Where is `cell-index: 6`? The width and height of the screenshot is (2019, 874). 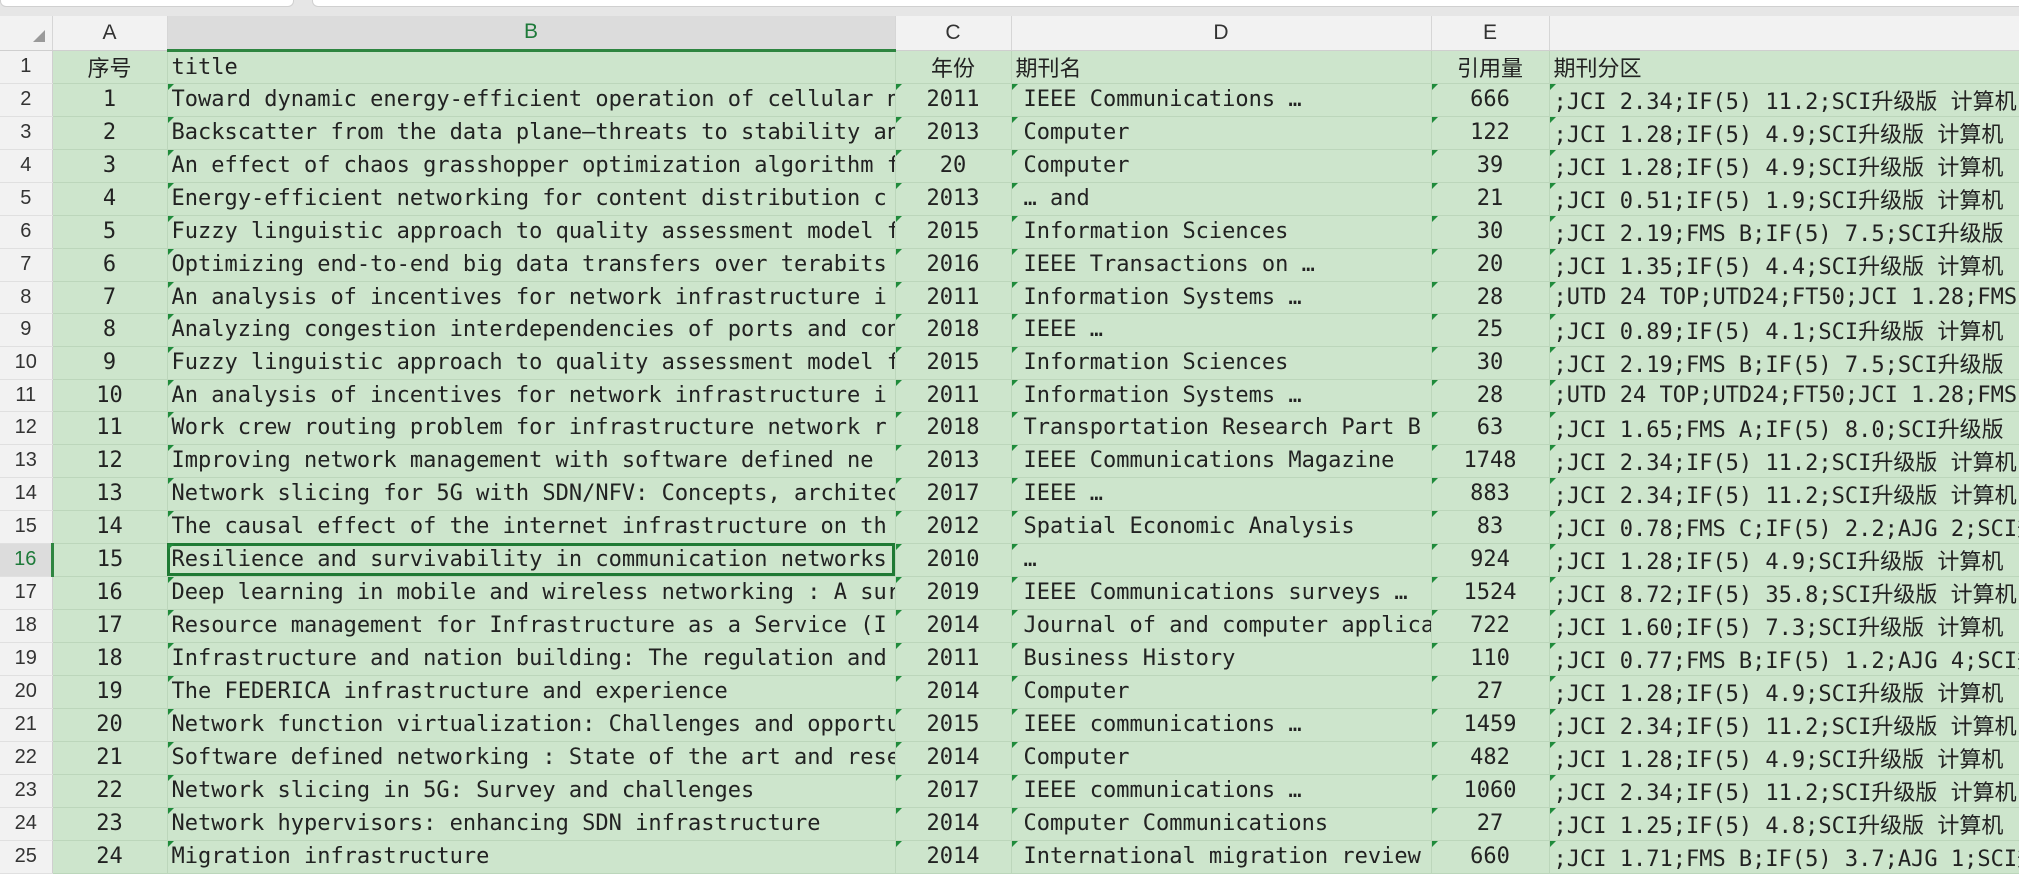
cell-index: 6 is located at coordinates (110, 265).